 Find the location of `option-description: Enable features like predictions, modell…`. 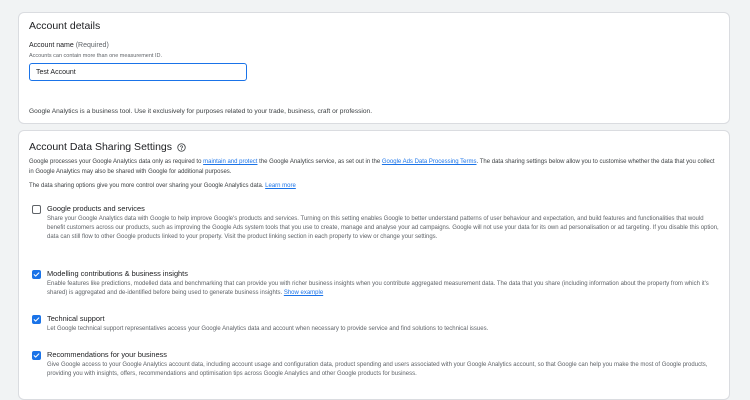

option-description: Enable features like predictions, modell… is located at coordinates (385, 289).